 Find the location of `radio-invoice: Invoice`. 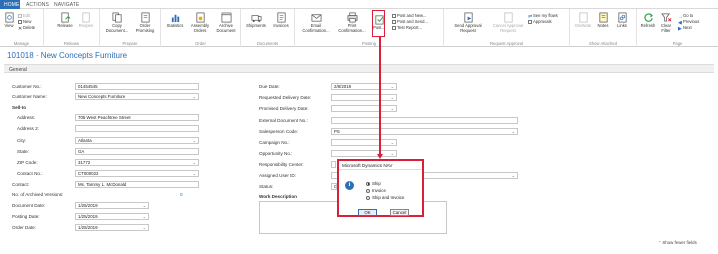

radio-invoice: Invoice is located at coordinates (376, 190).